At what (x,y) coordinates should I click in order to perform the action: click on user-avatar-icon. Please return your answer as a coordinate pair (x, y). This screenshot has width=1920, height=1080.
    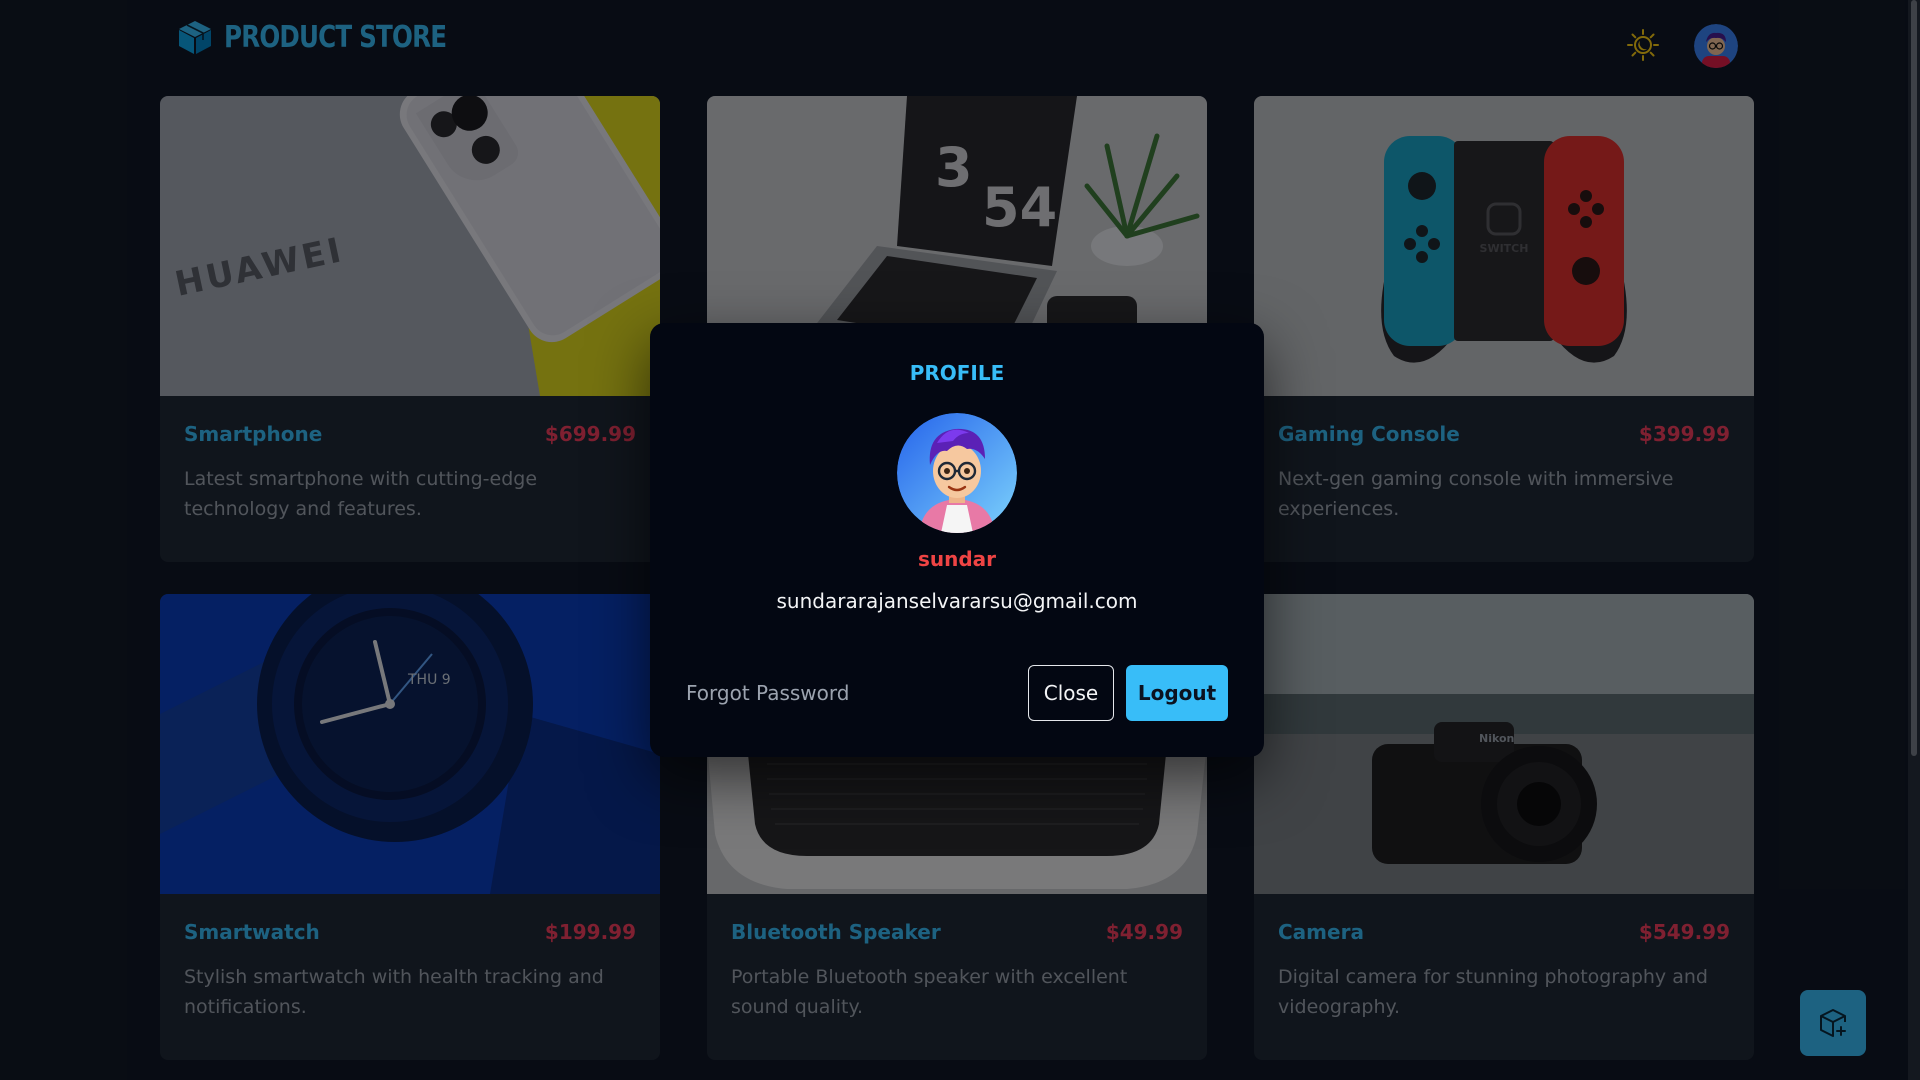
    Looking at the image, I should click on (957, 473).